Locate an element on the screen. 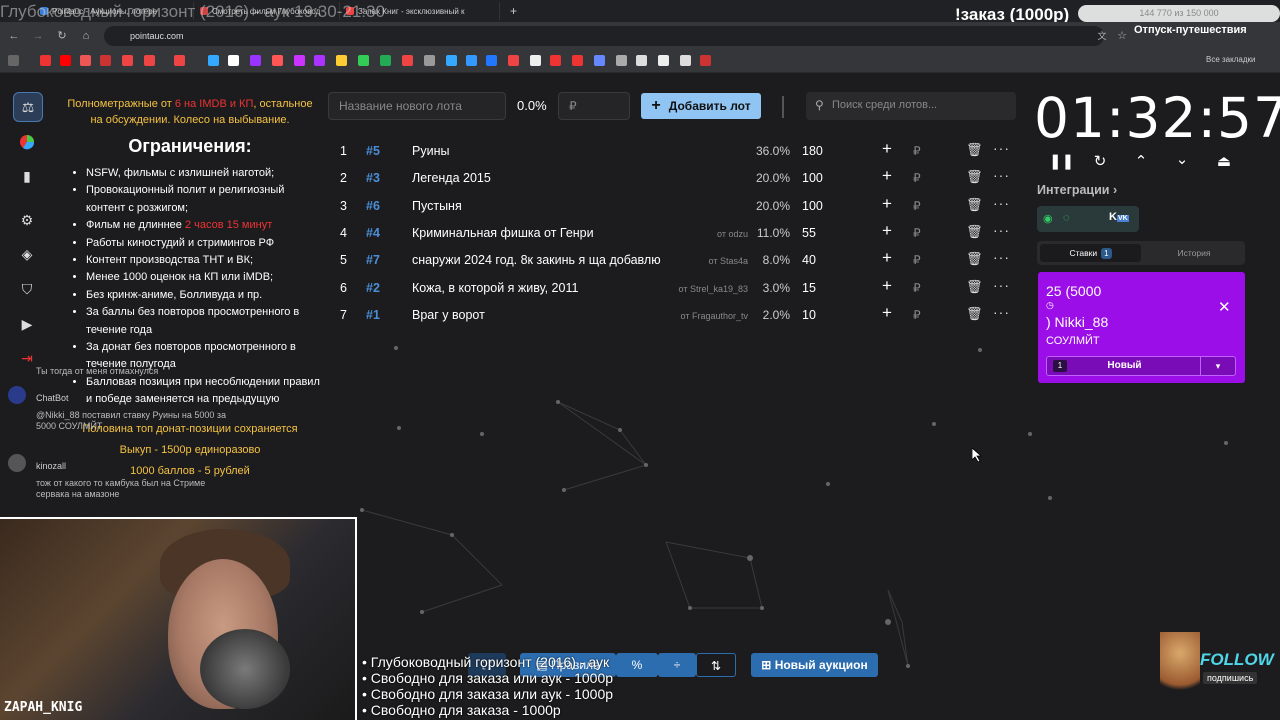 Image resolution: width=1280 pixels, height=720 pixels. mail-icon is located at coordinates (127, 60).